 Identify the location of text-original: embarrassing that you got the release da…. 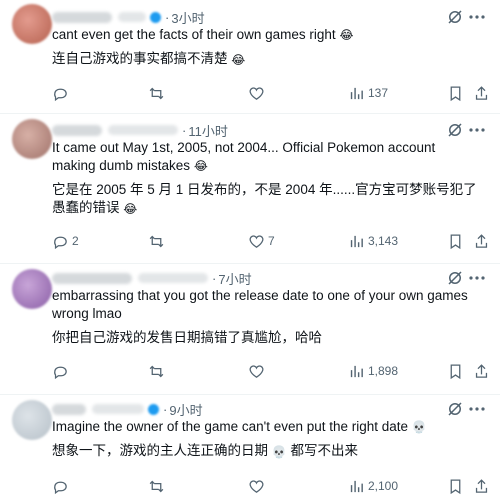
(260, 304).